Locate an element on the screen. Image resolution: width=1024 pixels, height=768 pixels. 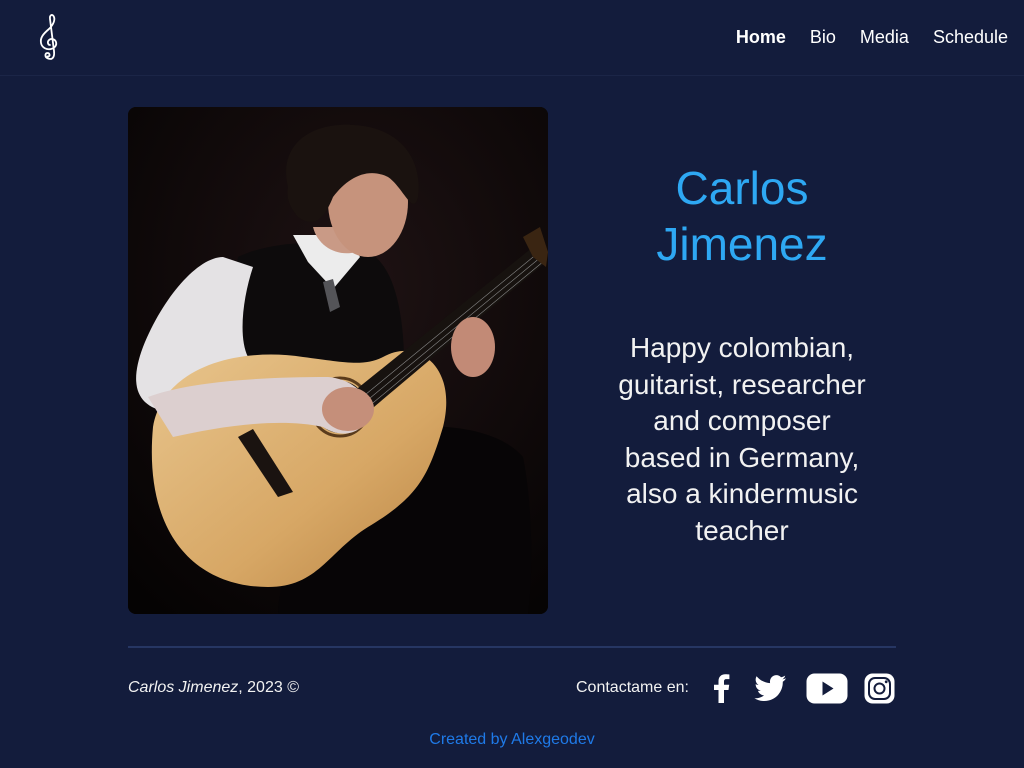
footer-divider is located at coordinates (512, 647).